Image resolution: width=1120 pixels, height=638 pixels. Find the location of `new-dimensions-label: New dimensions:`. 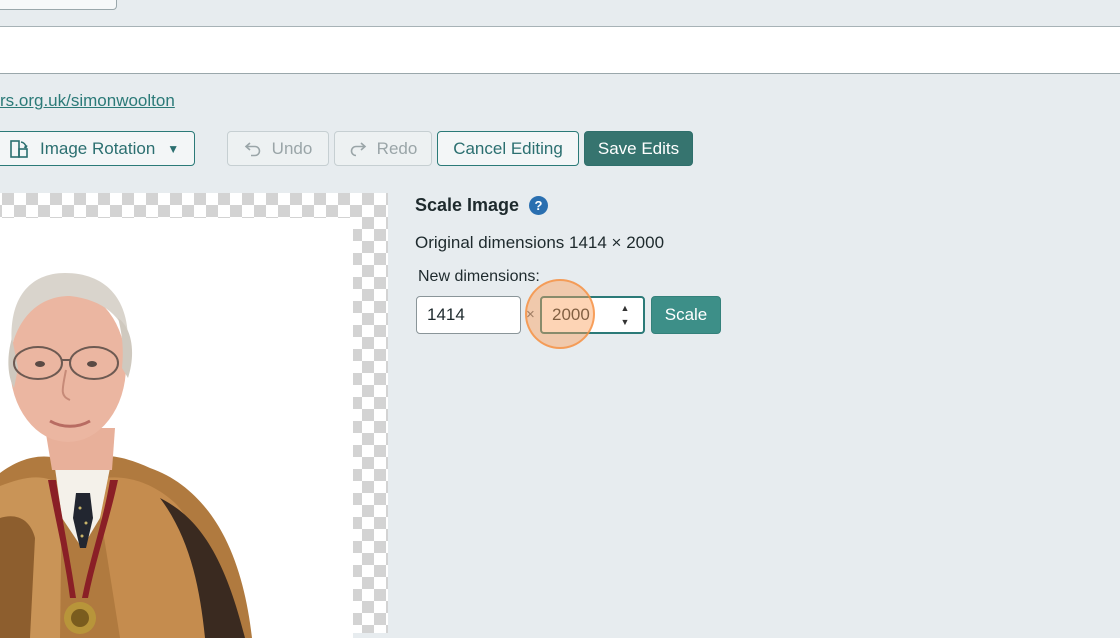

new-dimensions-label: New dimensions: is located at coordinates (479, 276).